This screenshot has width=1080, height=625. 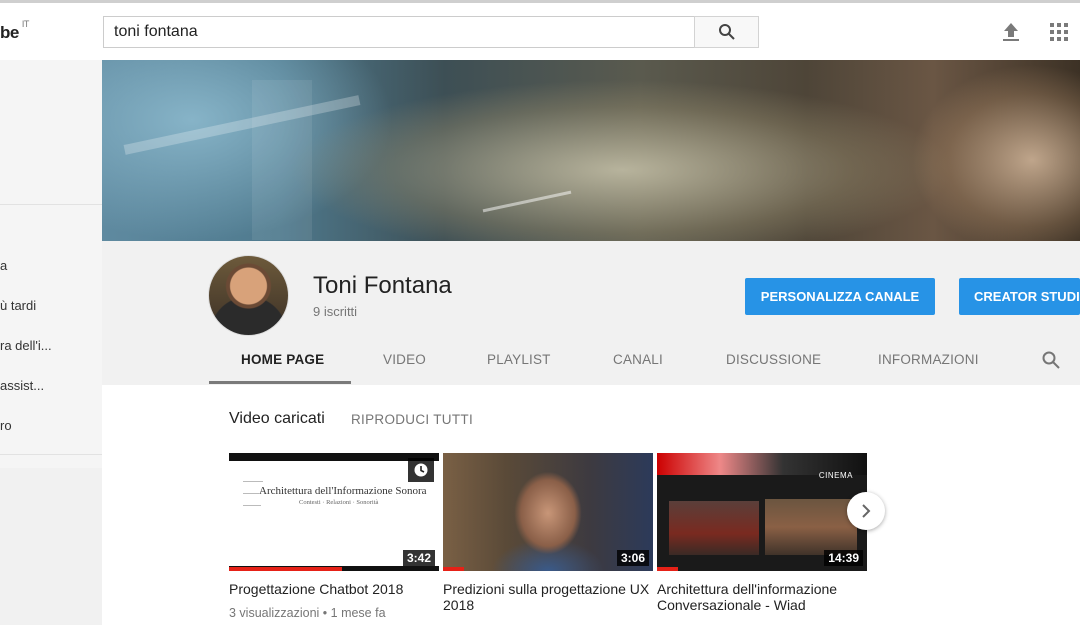 I want to click on shelf-next-button, so click(x=866, y=511).